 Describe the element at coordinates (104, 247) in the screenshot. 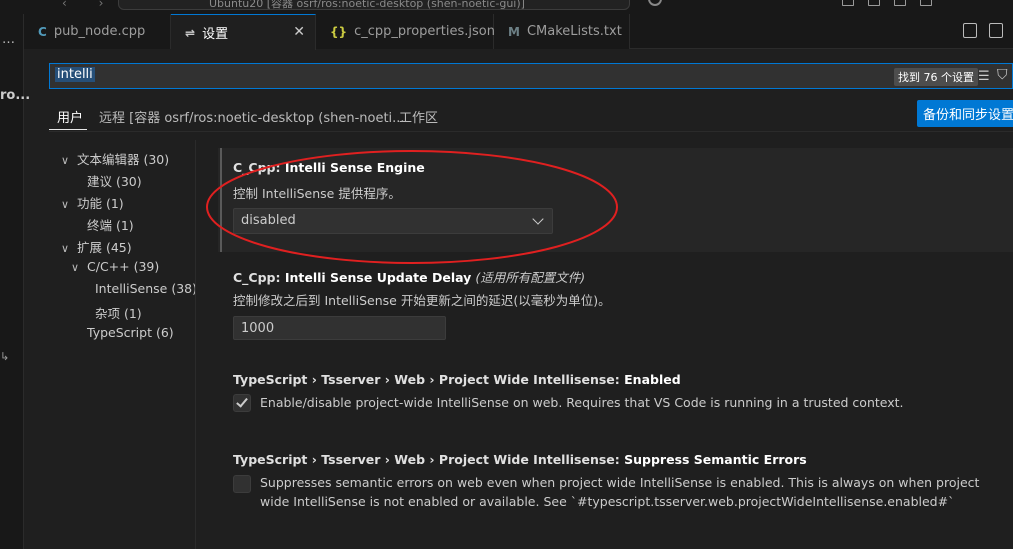

I see `toc-label: 扩展 (45)` at that location.